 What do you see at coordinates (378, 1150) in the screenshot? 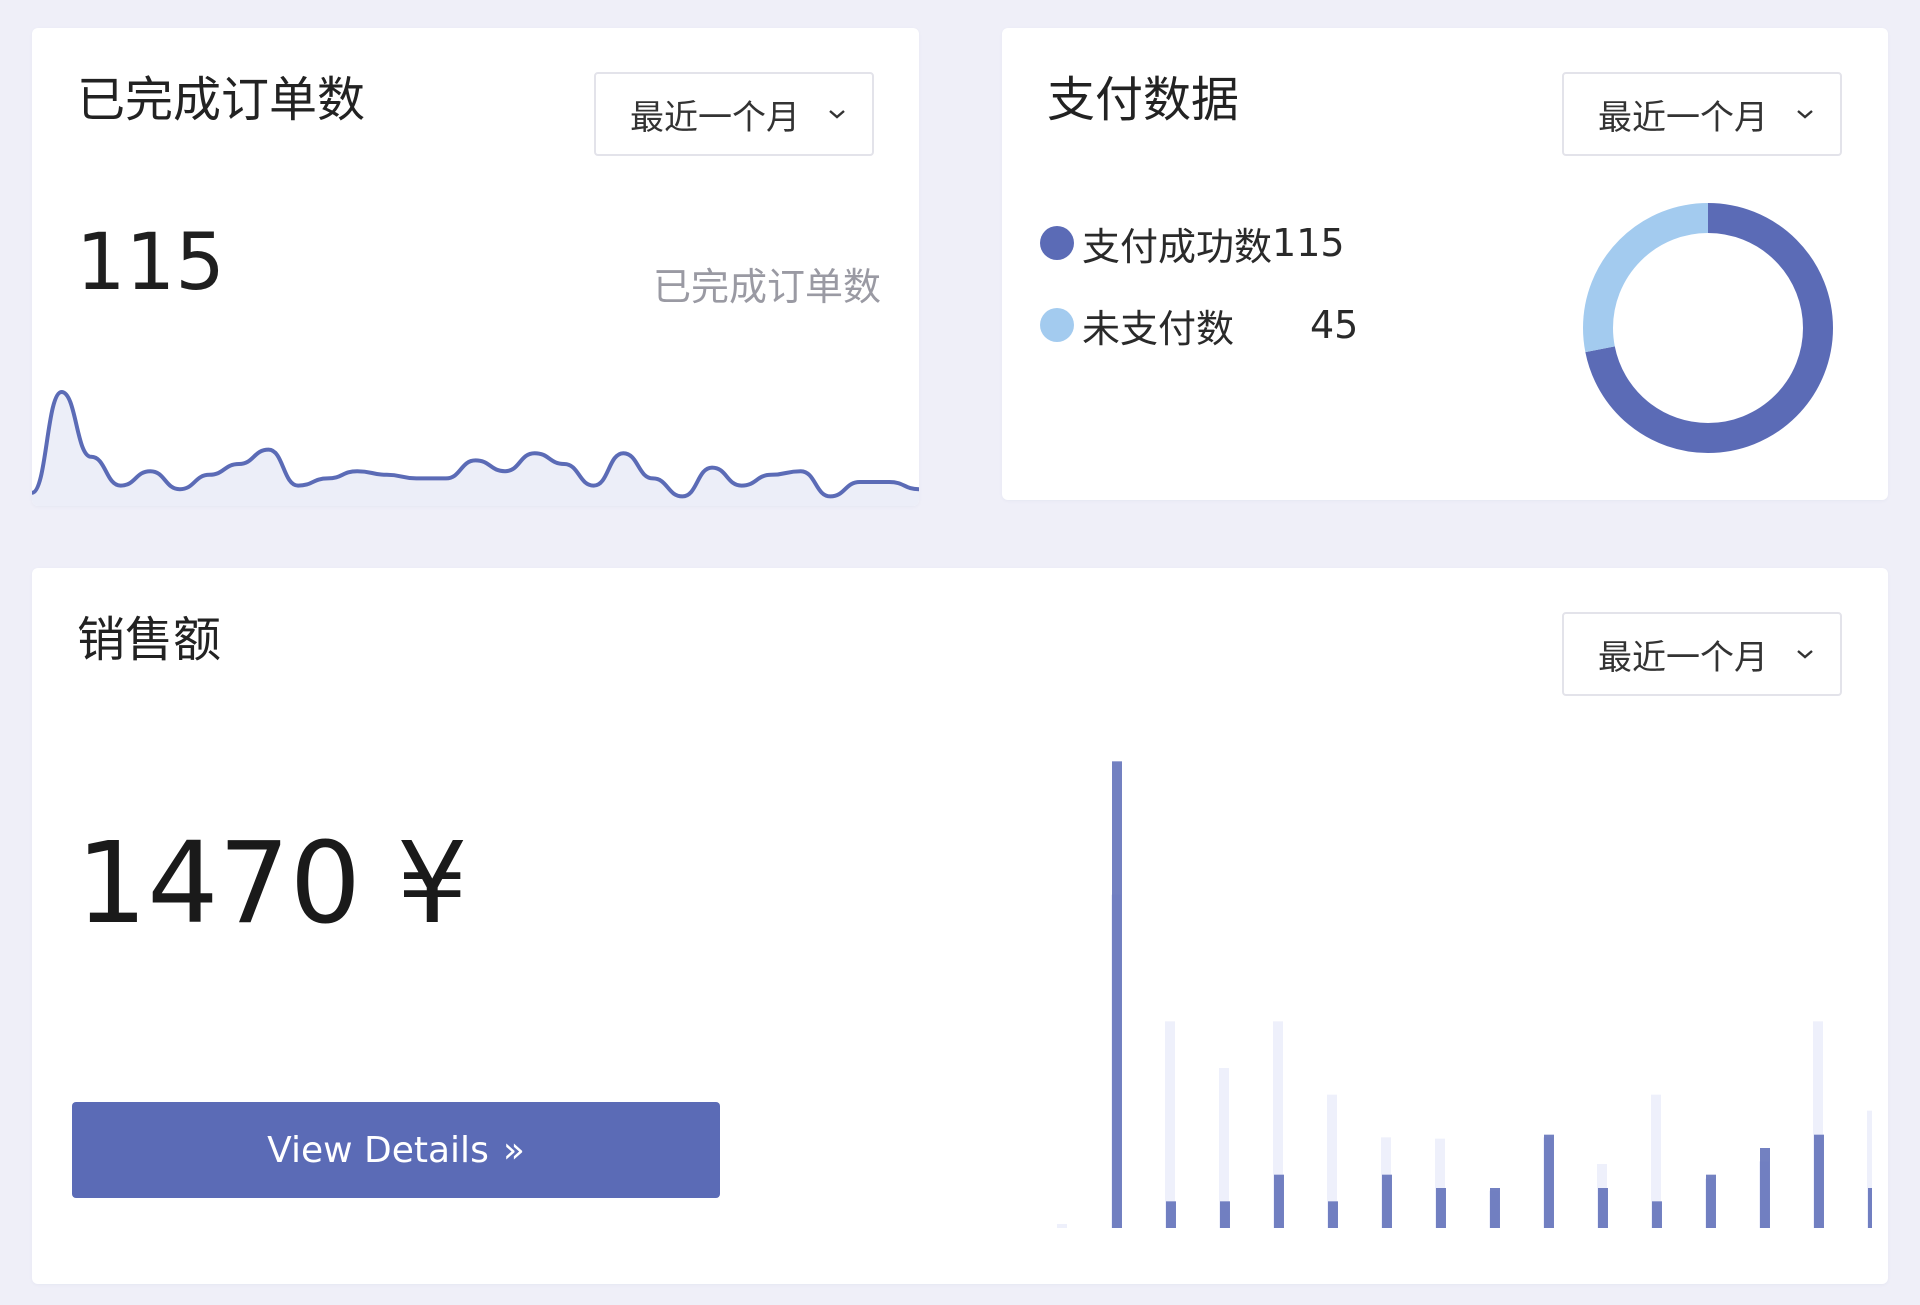
I see `view-details-label: View Details` at bounding box center [378, 1150].